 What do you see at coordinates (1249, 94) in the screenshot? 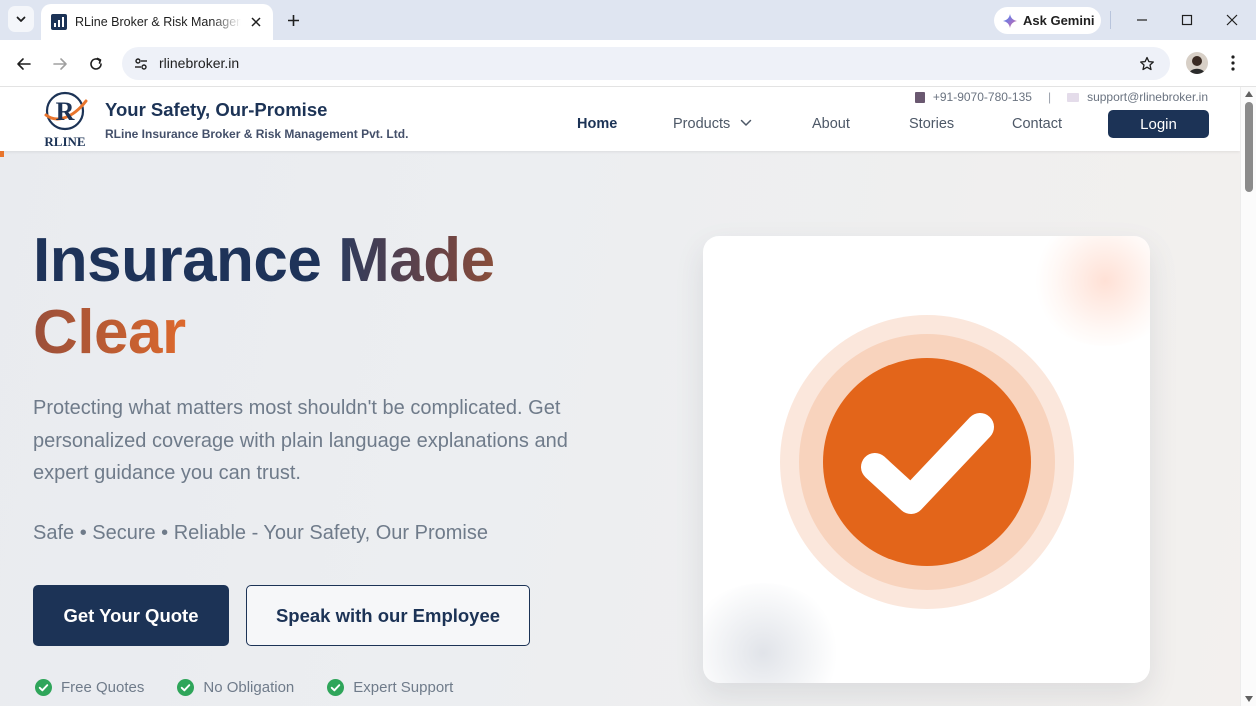
I see `scroll-up-arrow-icon` at bounding box center [1249, 94].